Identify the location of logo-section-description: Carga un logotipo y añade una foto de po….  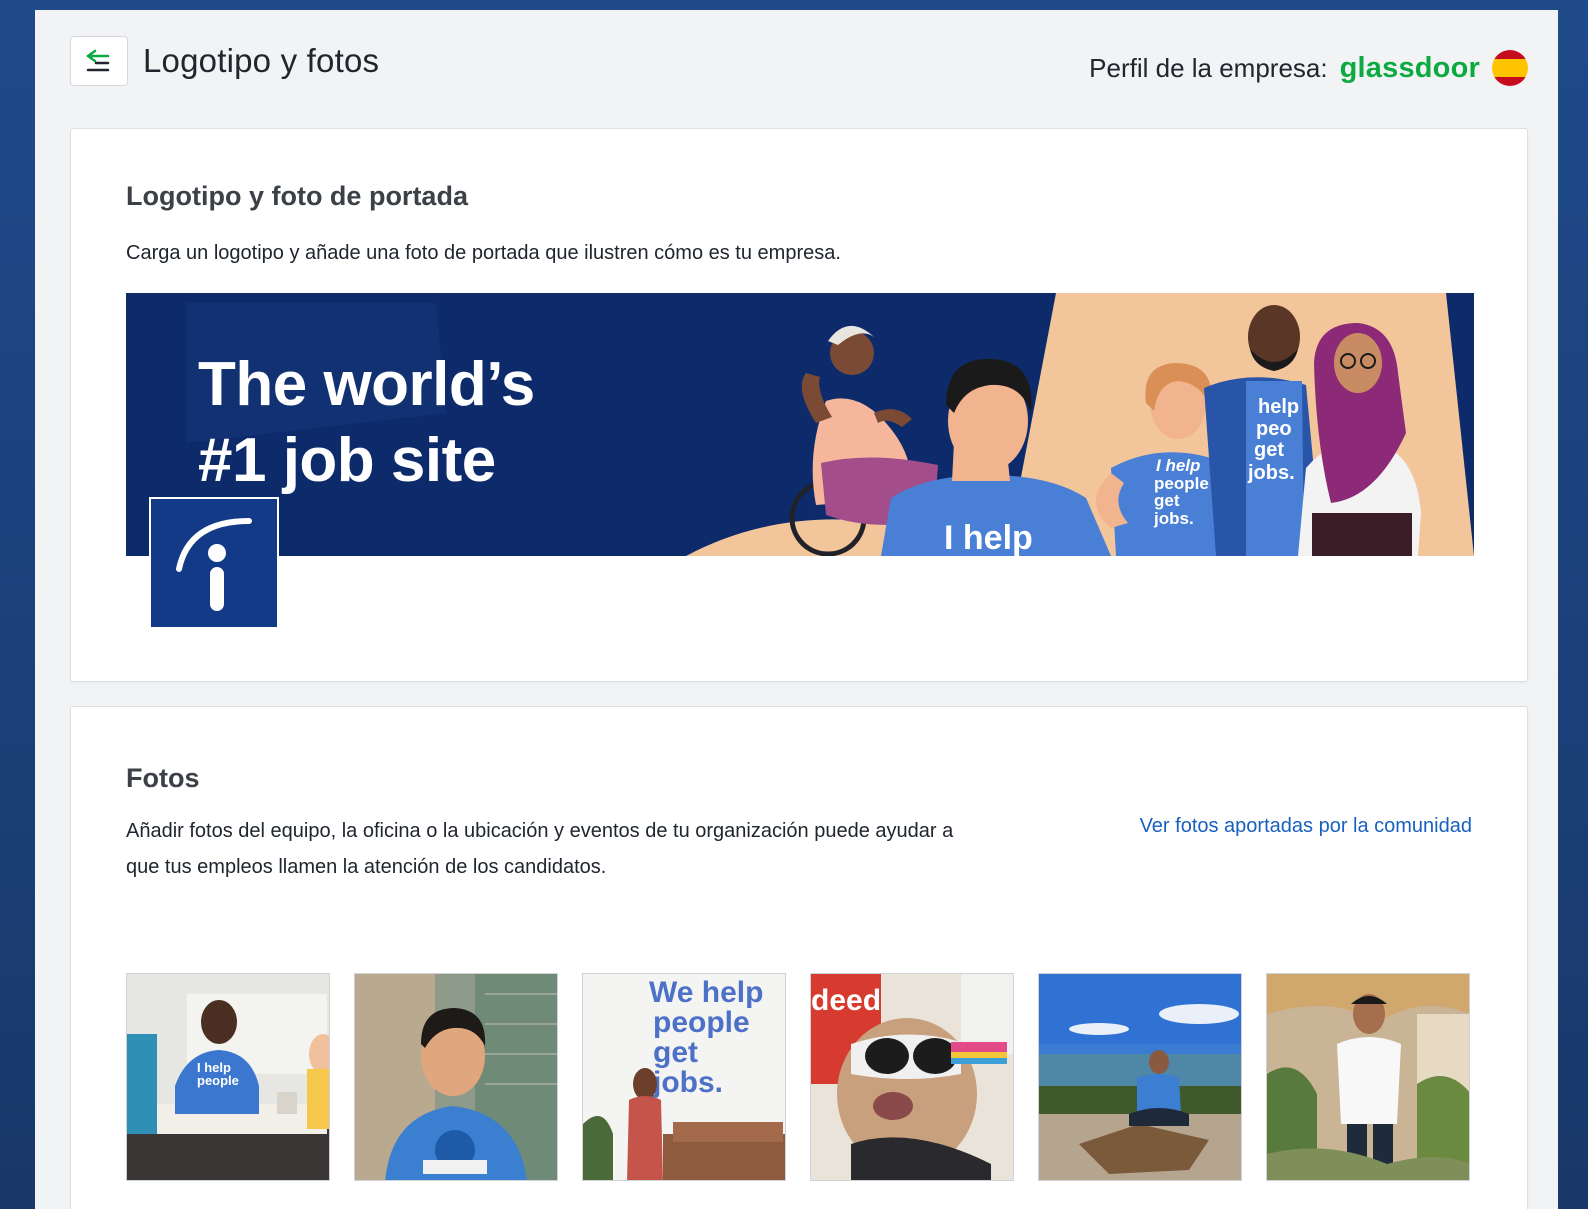
(483, 253).